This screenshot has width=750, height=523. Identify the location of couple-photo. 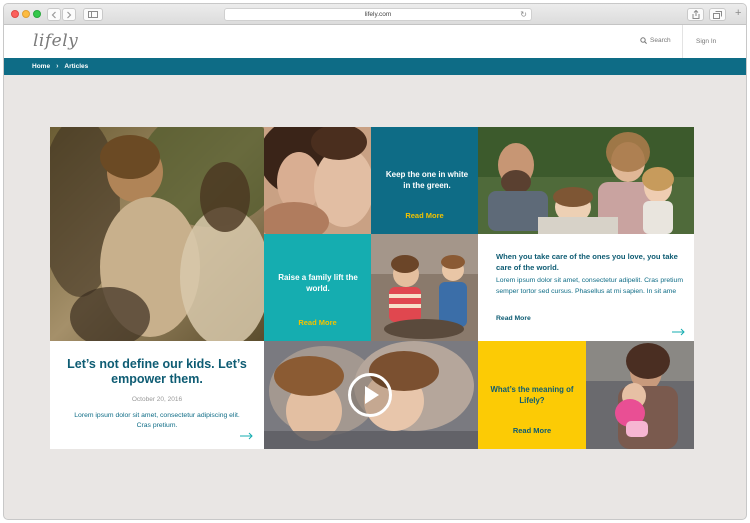
(317, 180).